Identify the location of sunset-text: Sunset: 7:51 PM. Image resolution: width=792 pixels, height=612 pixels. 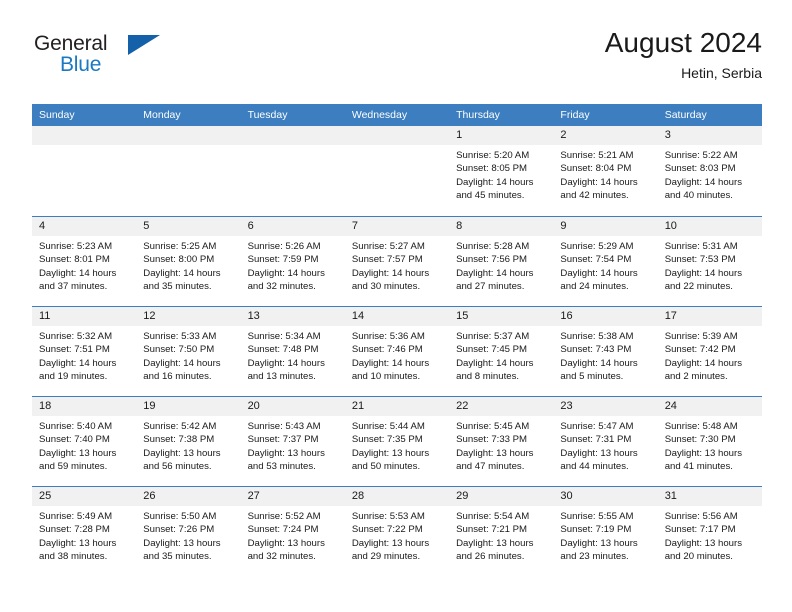
(74, 350).